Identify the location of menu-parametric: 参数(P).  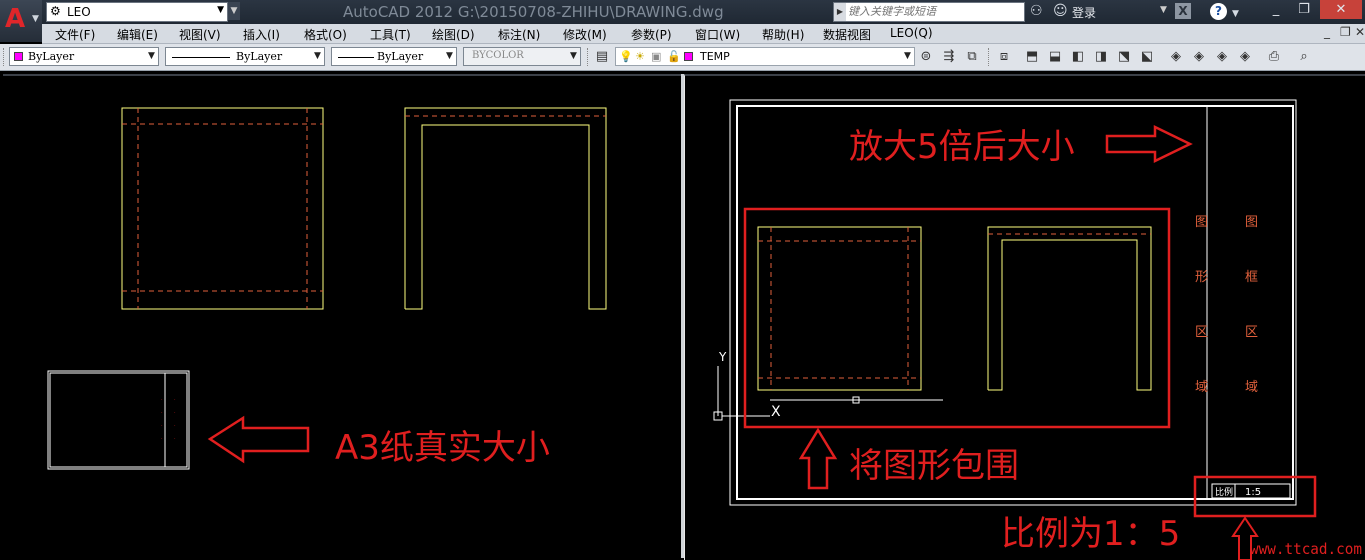
(651, 34).